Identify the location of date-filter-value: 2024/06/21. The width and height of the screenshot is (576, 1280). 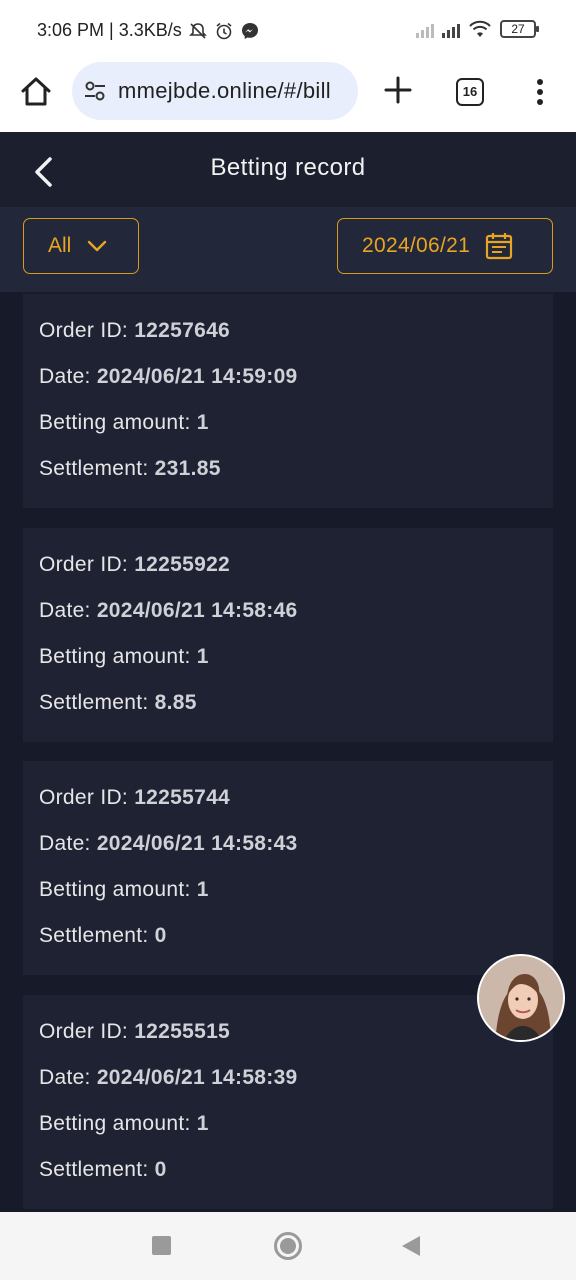
(416, 245).